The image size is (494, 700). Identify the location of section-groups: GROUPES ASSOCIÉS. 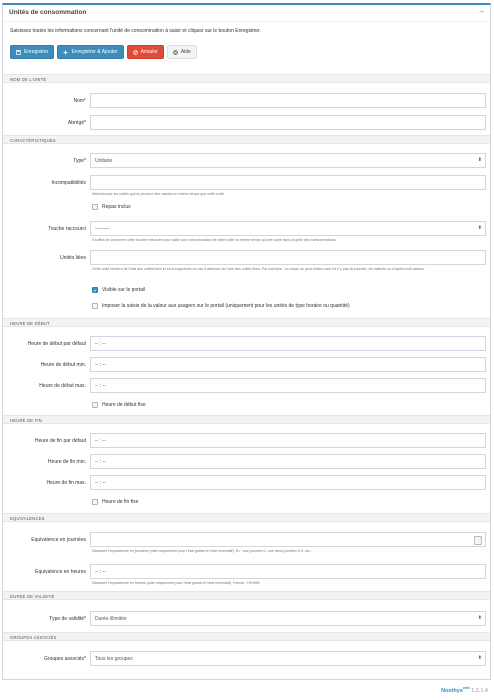
(246, 636).